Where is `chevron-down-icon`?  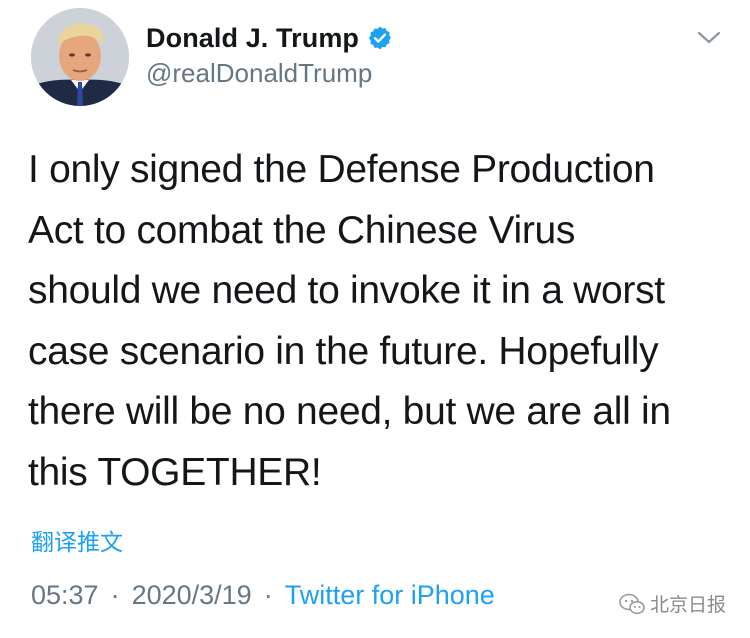
chevron-down-icon is located at coordinates (709, 38).